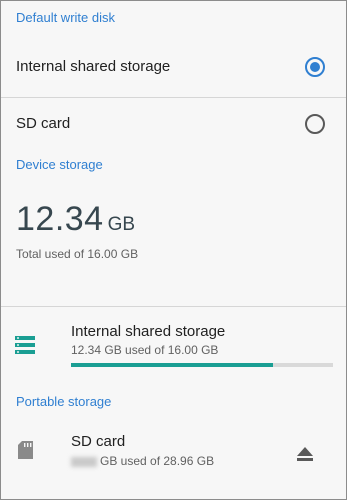 Image resolution: width=347 pixels, height=500 pixels. I want to click on sd-card-title: SD card, so click(98, 441).